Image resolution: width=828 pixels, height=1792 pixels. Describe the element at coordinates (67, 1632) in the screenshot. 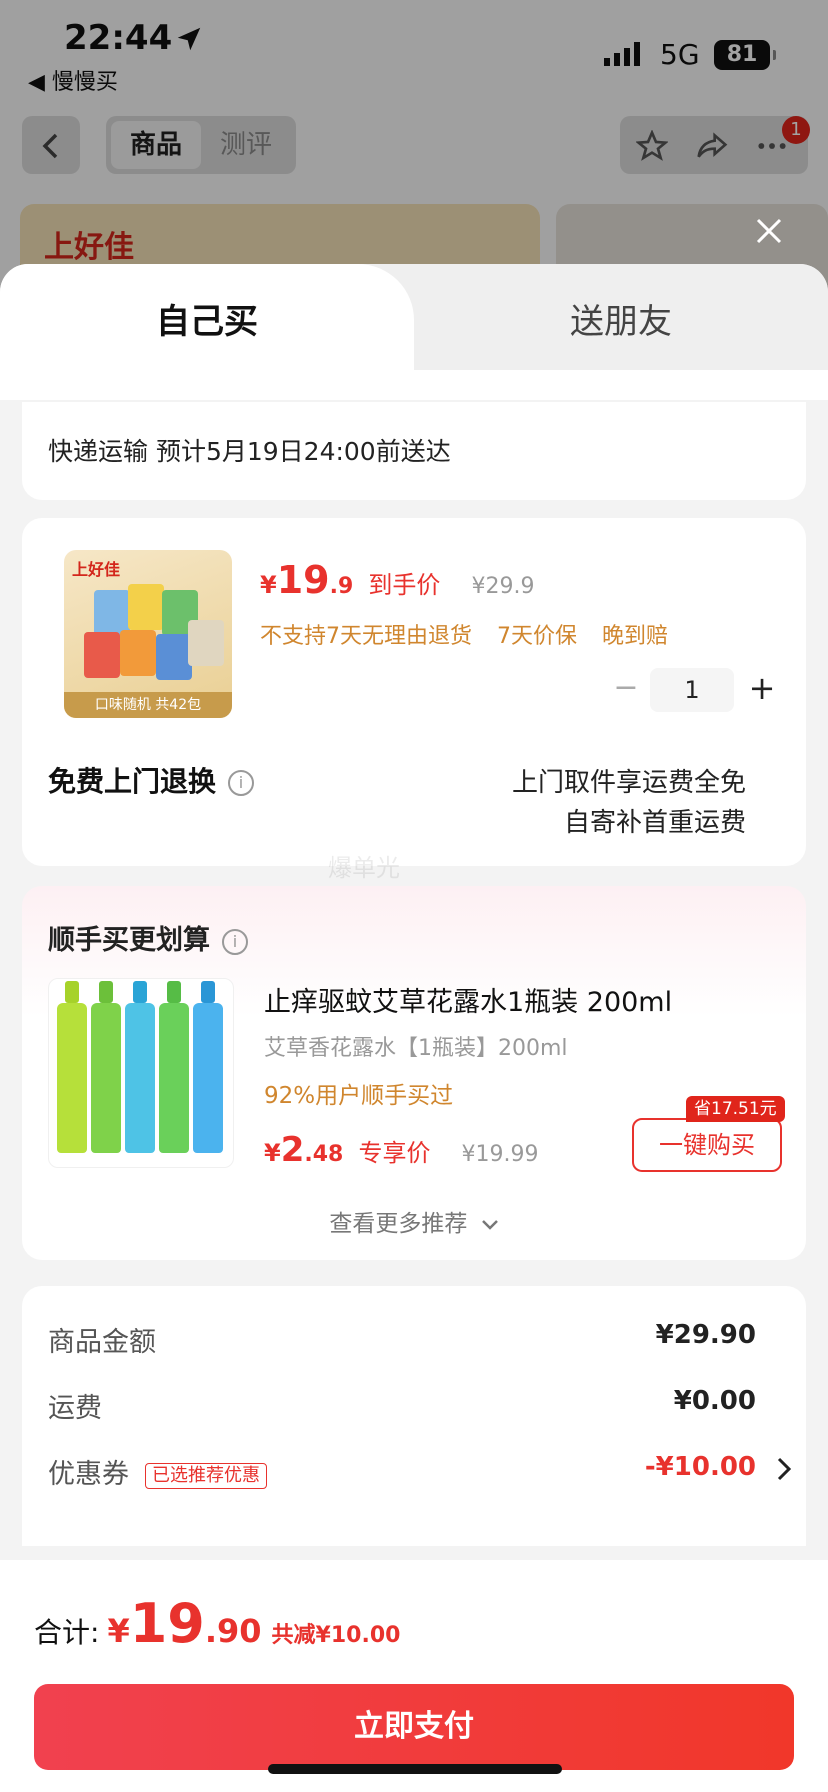

I see `total-label: 合计:` at that location.